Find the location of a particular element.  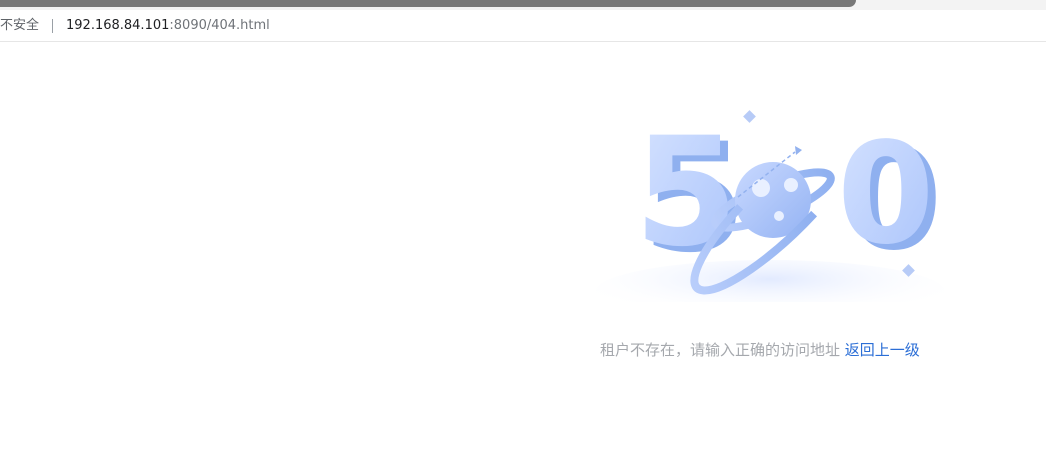

digit-5-shape: 5 5 is located at coordinates (690, 196).